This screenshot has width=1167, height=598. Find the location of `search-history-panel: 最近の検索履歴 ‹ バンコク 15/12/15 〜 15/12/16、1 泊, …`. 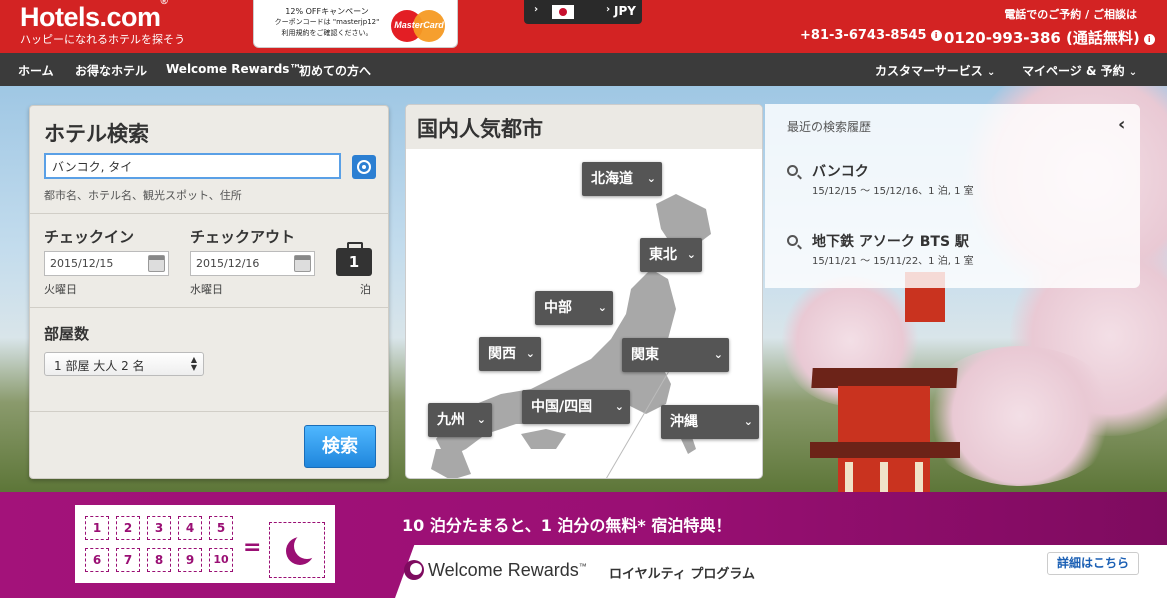

search-history-panel: 最近の検索履歴 ‹ バンコク 15/12/15 〜 15/12/16、1 泊, … is located at coordinates (952, 196).